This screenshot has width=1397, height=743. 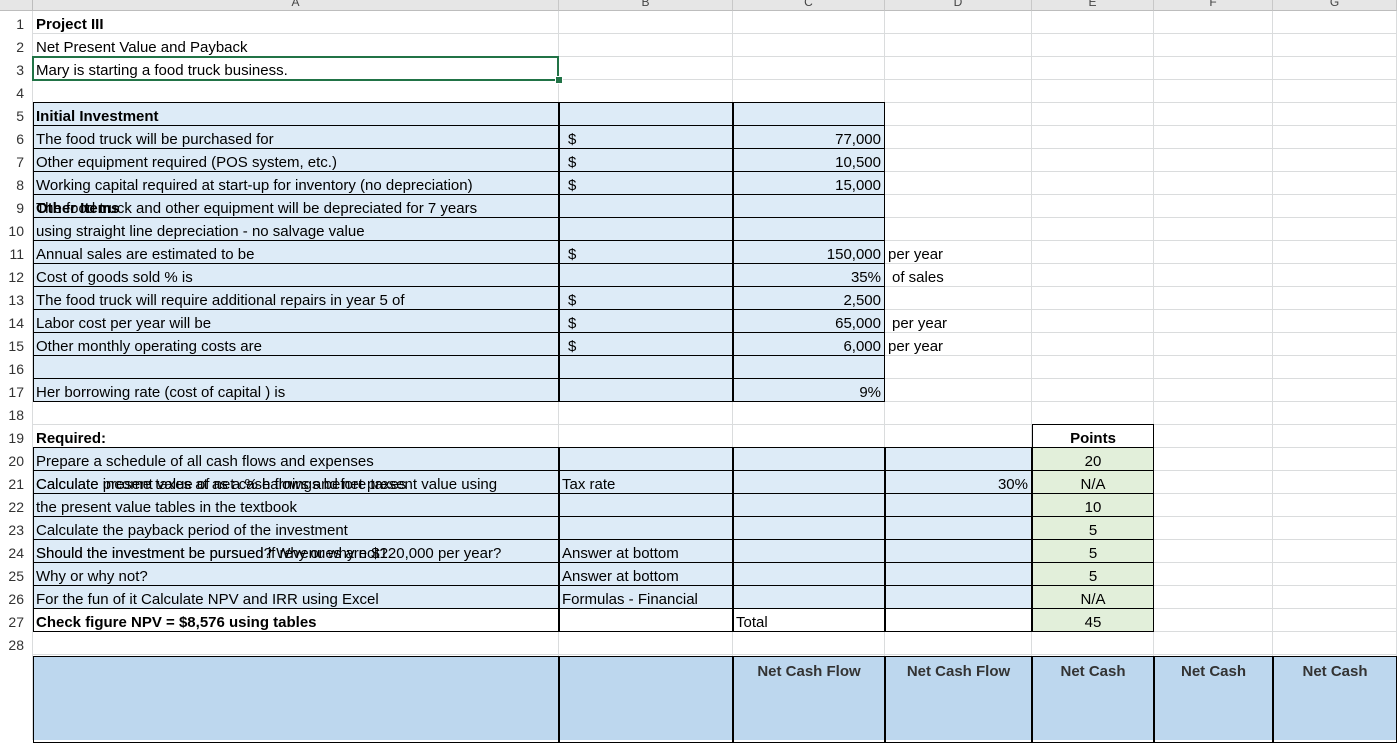 I want to click on cell-b26: Formulas - Financial, so click(x=646, y=597).